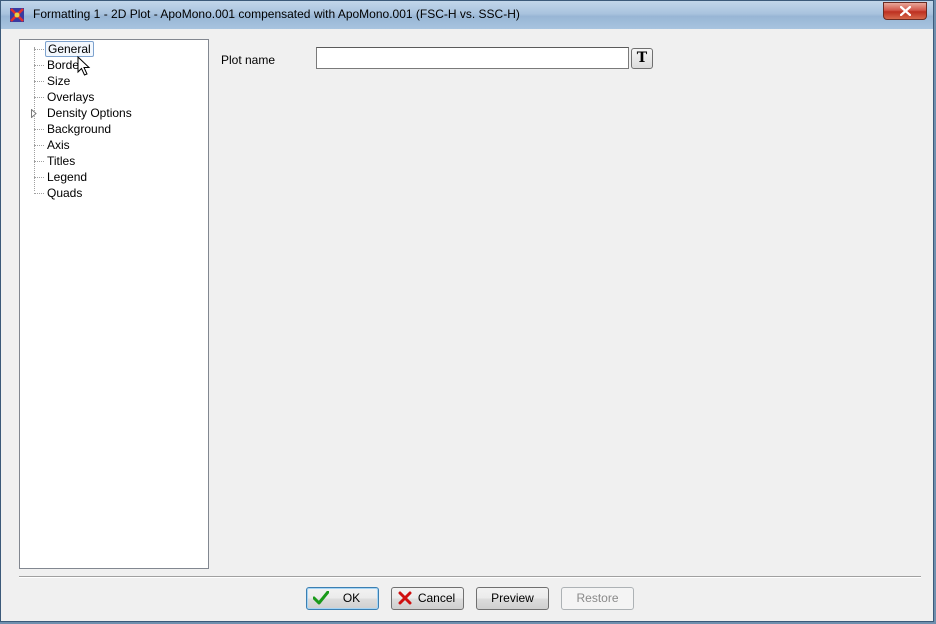  I want to click on tree-item-background: Background, so click(114, 129).